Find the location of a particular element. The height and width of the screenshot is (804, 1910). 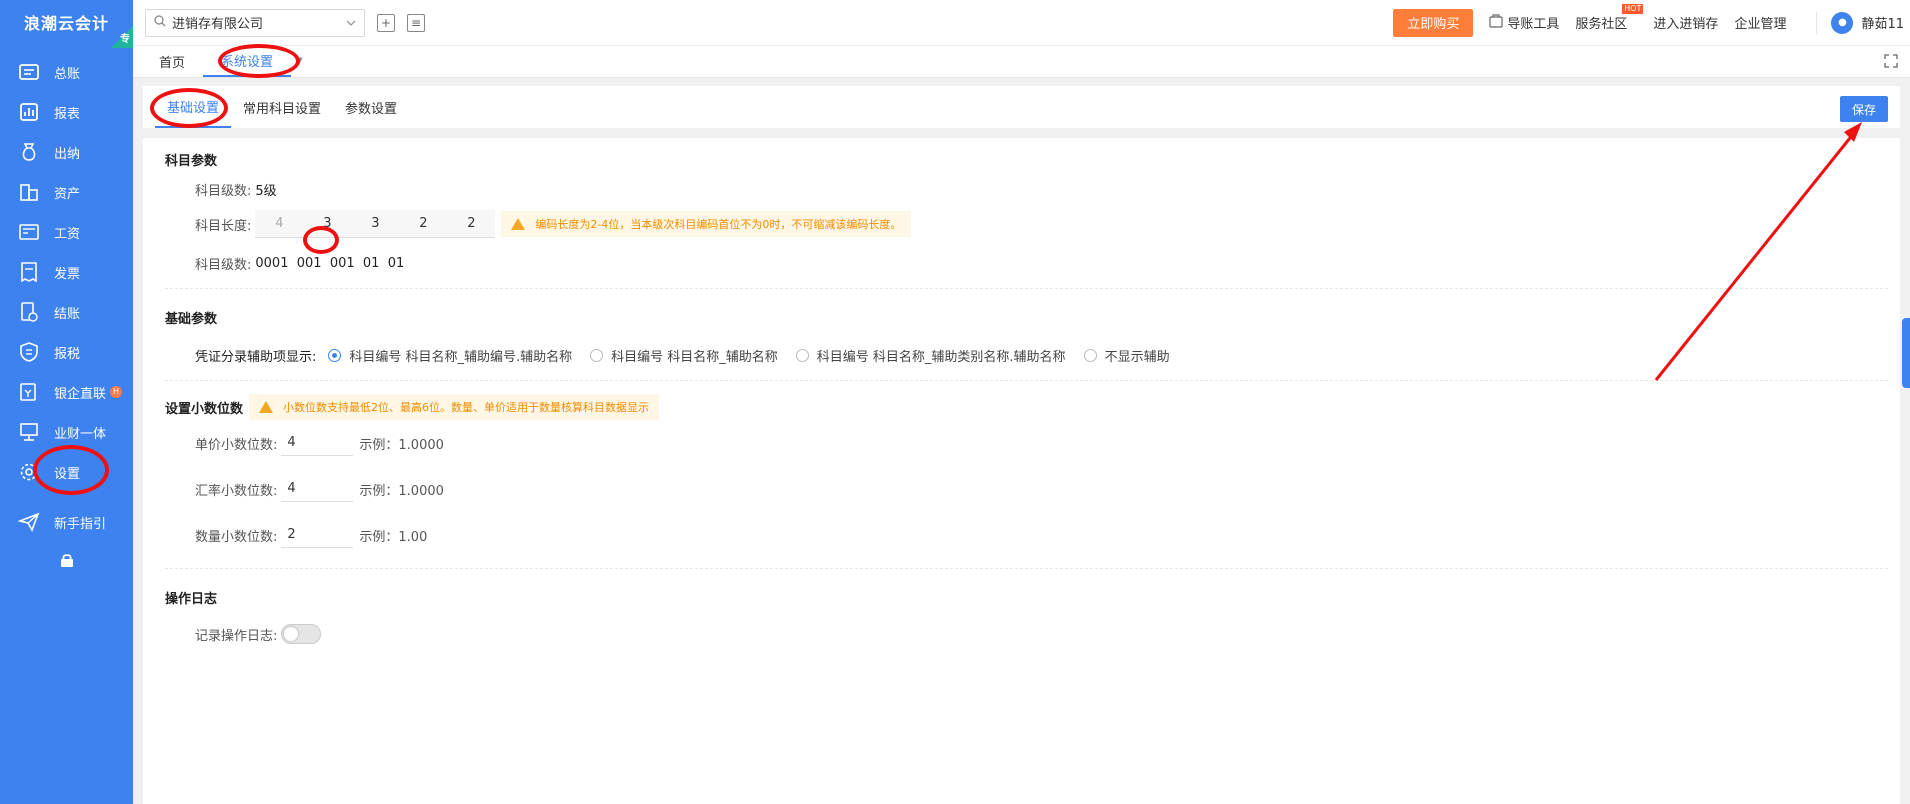

length-input-level-4: 2 is located at coordinates (423, 223).